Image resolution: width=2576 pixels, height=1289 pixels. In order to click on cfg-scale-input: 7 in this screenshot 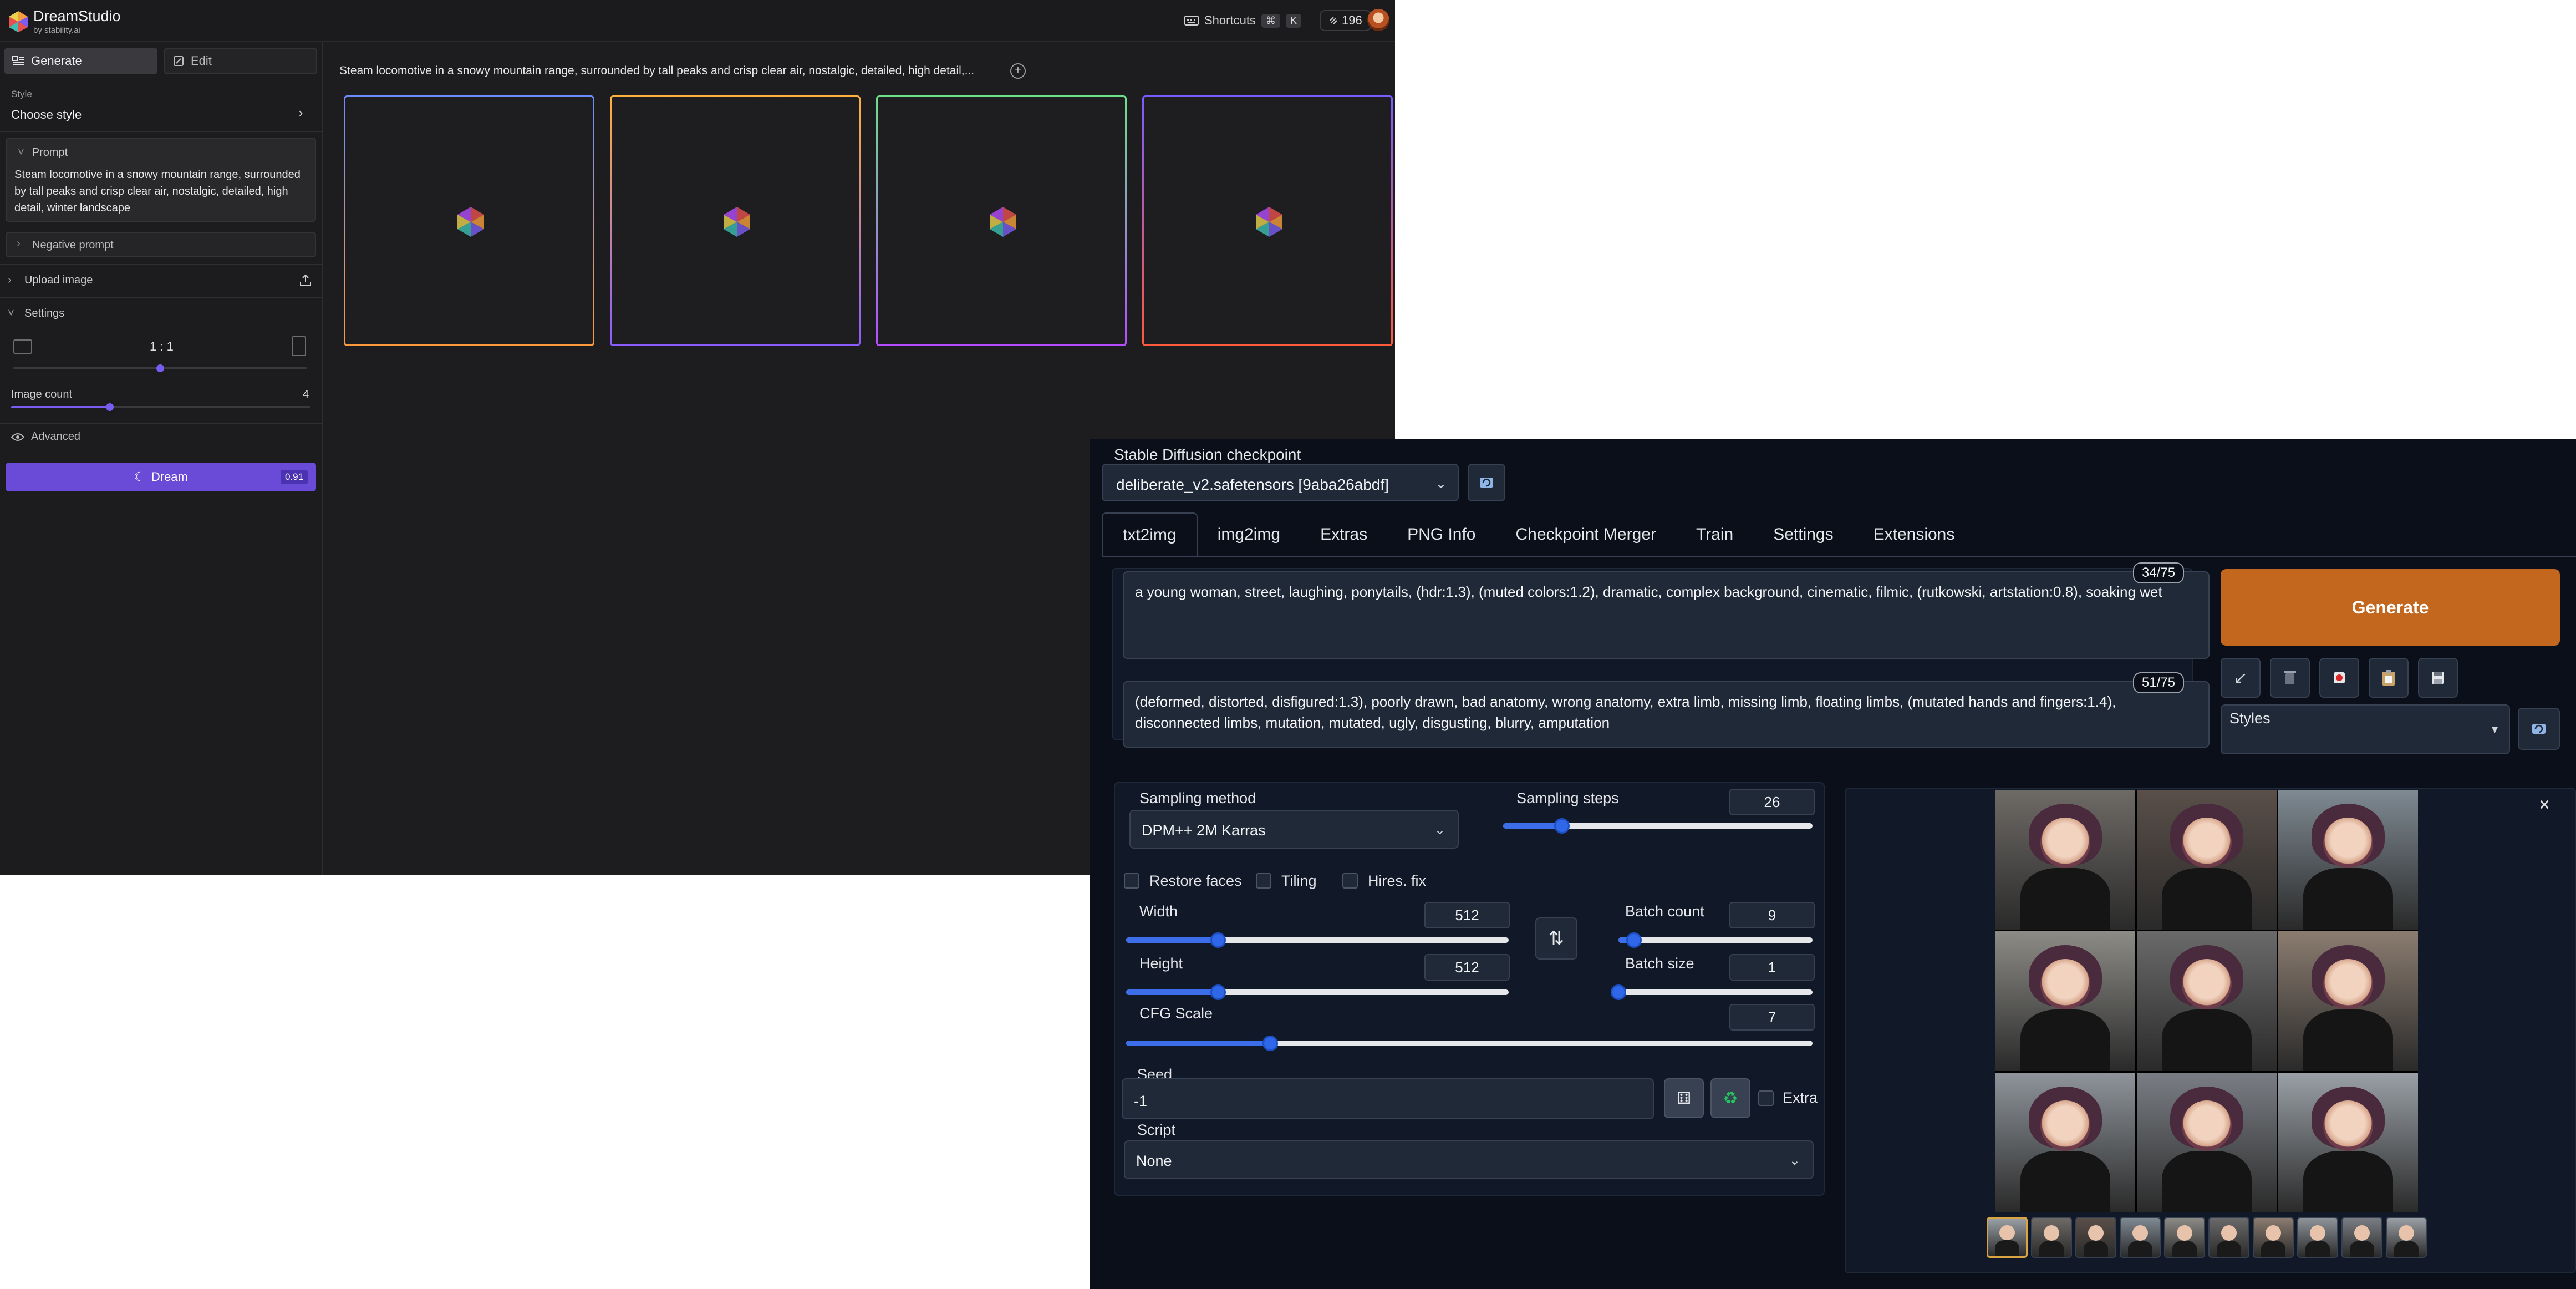, I will do `click(1772, 1017)`.